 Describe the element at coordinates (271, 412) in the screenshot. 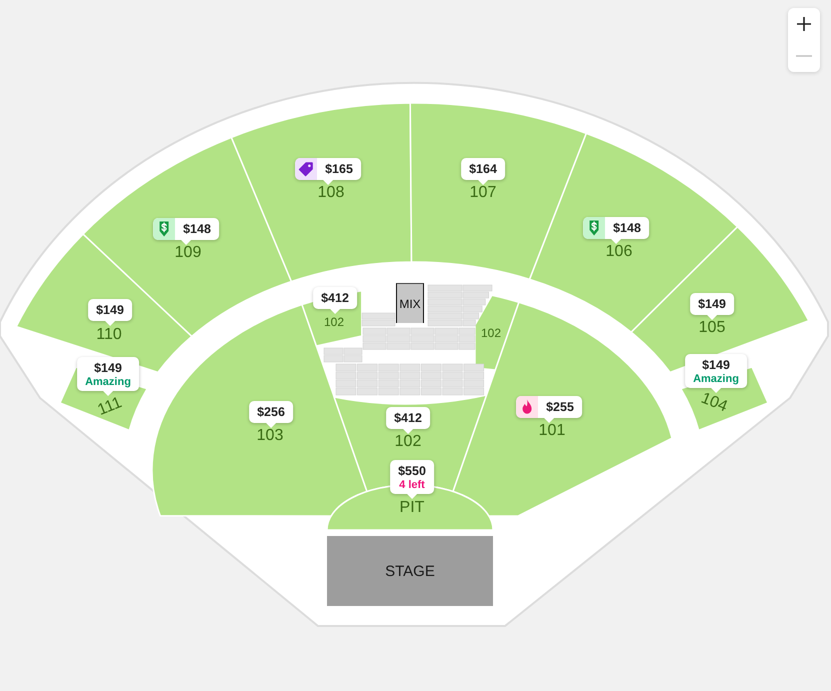

I see `price-text: $256` at that location.